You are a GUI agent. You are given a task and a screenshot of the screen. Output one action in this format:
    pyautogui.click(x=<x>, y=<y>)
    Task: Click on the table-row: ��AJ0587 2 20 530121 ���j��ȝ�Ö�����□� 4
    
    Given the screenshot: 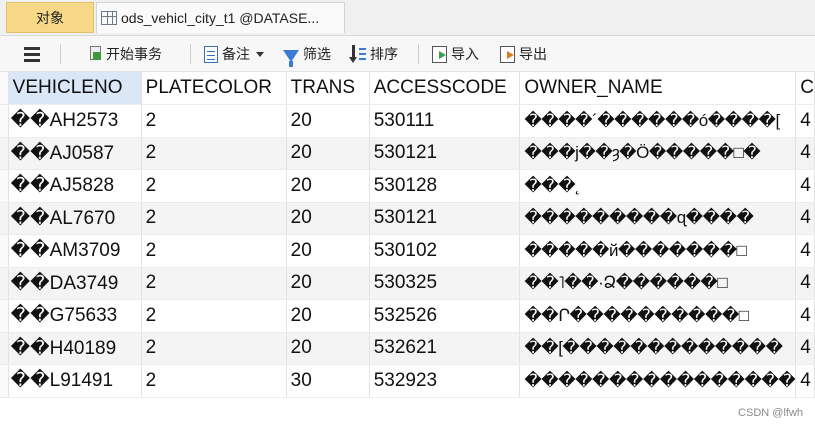 What is the action you would take?
    pyautogui.click(x=407, y=153)
    